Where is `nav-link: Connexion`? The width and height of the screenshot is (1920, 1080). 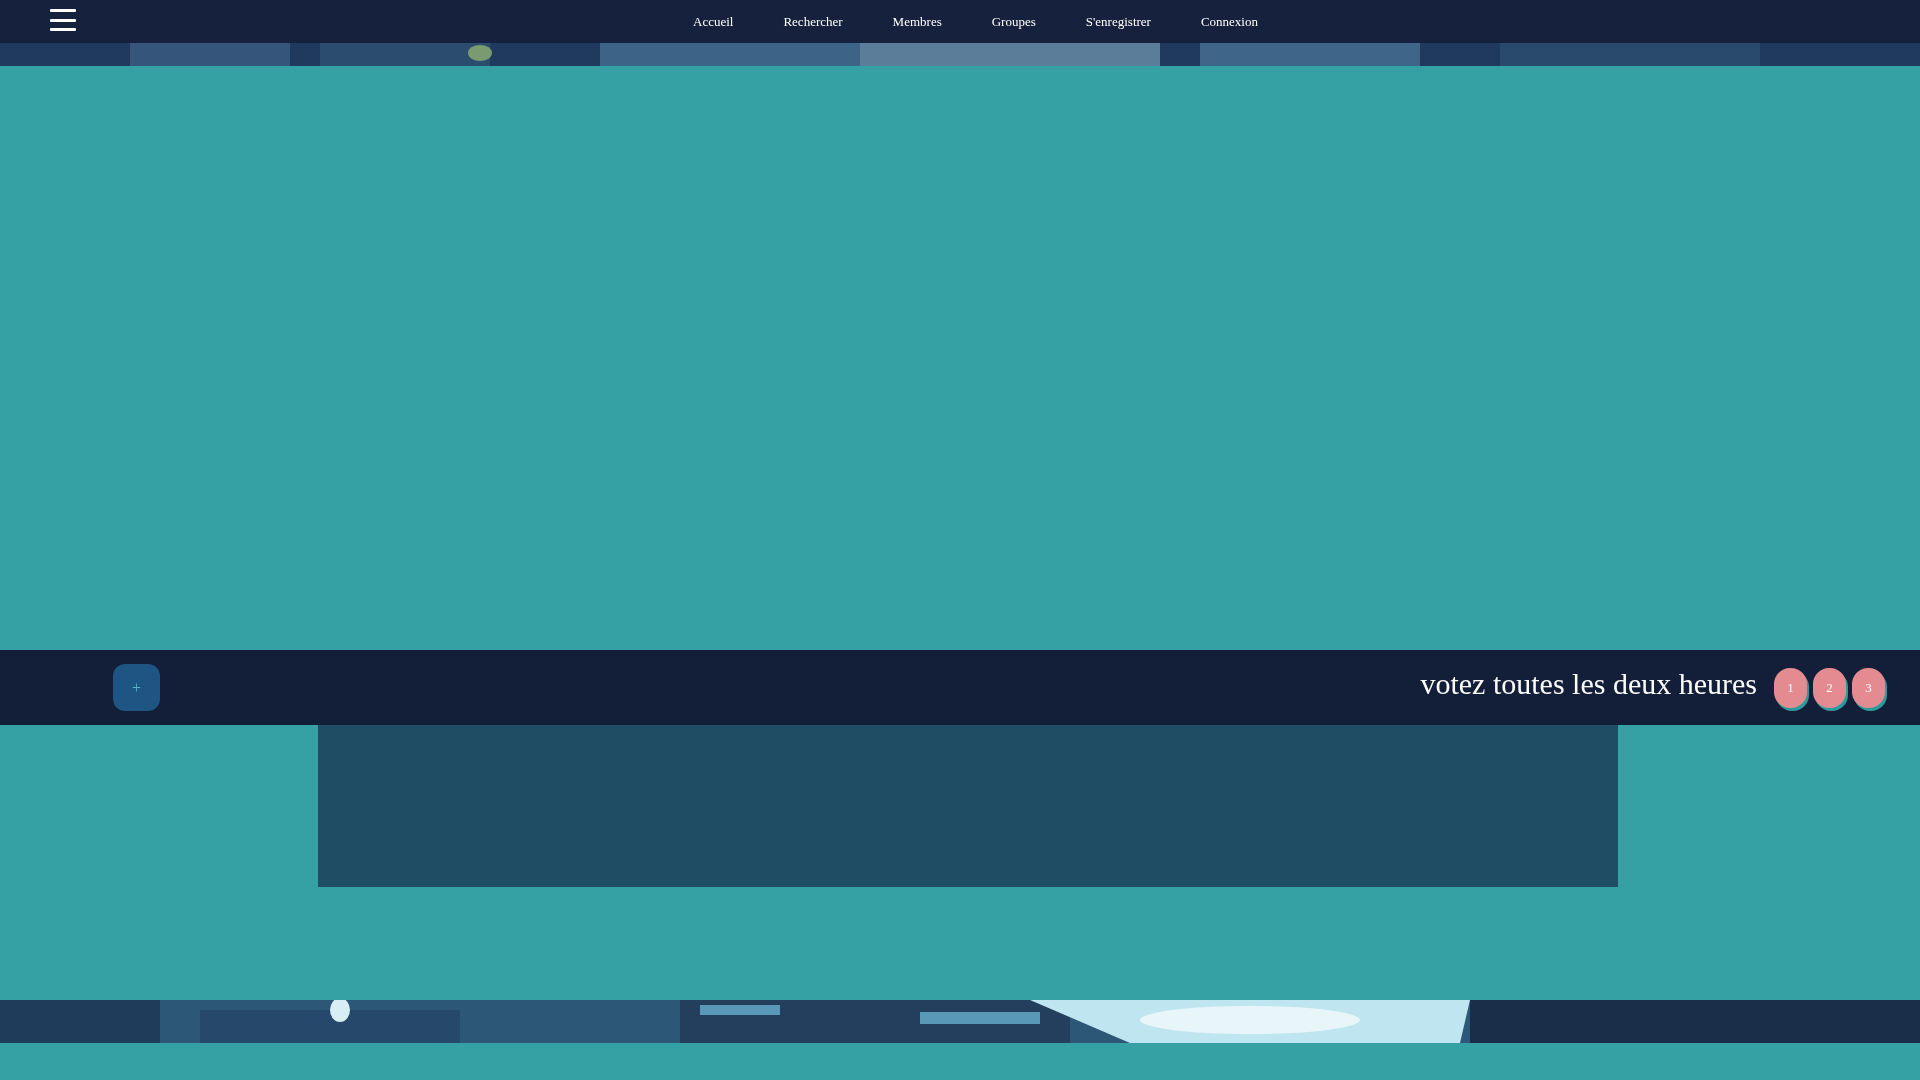 nav-link: Connexion is located at coordinates (1229, 21).